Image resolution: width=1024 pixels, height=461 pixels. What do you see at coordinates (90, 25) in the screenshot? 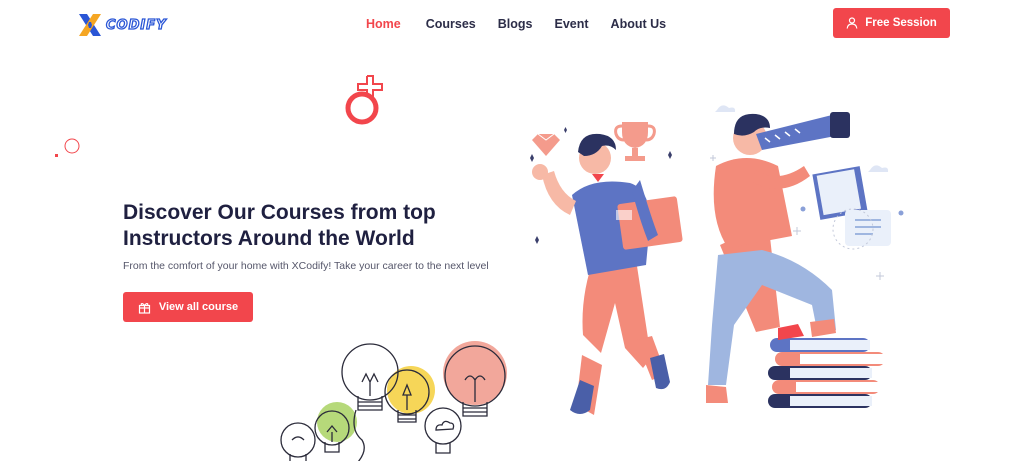
I see `logo-x-mark-icon` at bounding box center [90, 25].